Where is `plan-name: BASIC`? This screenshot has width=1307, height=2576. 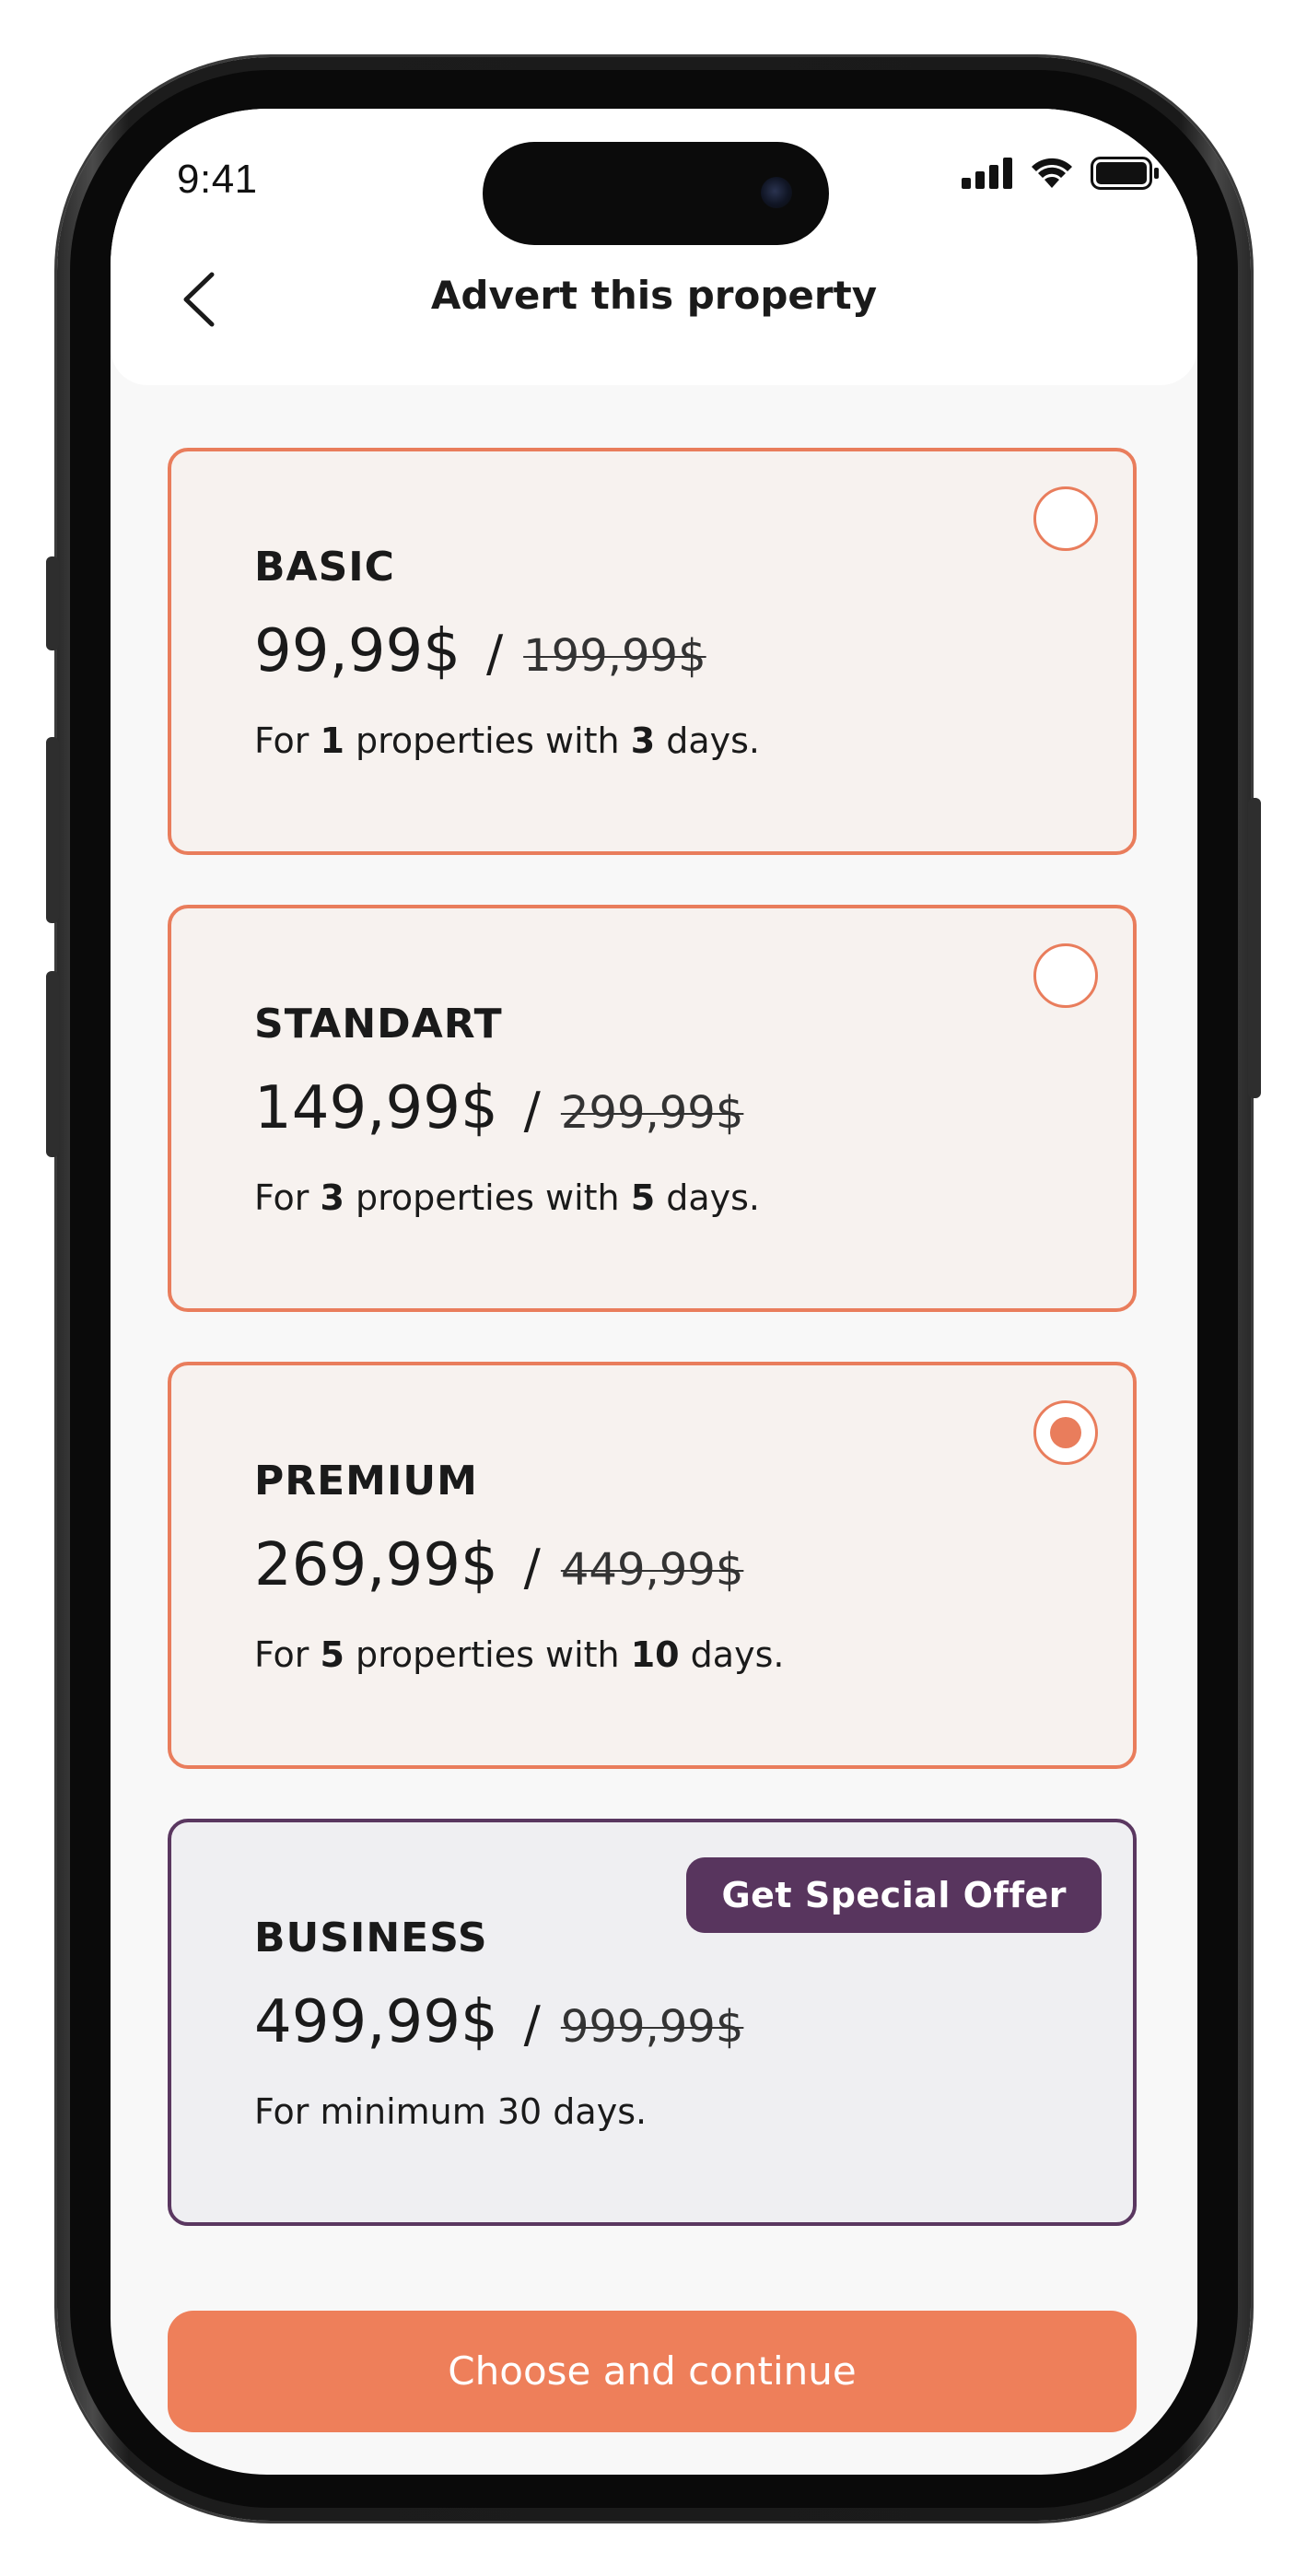 plan-name: BASIC is located at coordinates (324, 567).